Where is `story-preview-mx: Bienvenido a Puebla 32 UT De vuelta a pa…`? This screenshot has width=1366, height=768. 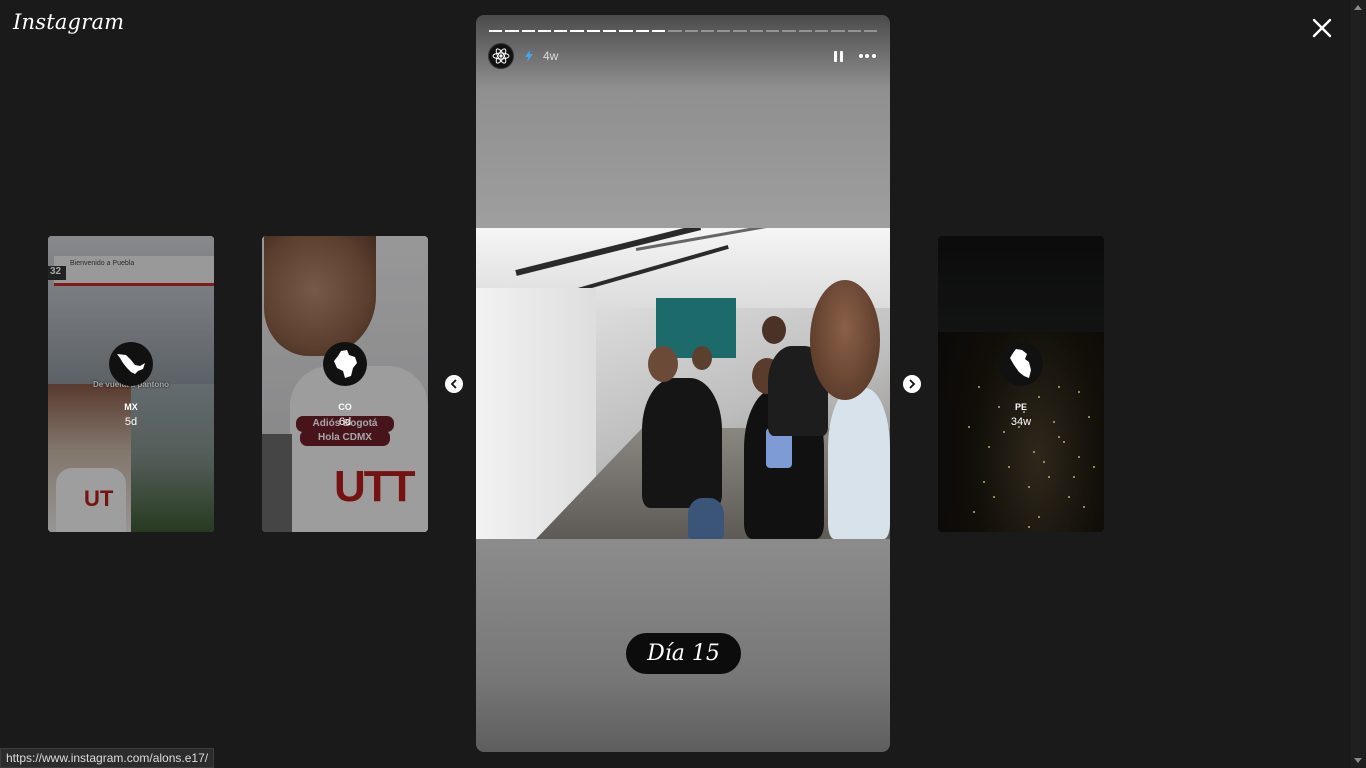 story-preview-mx: Bienvenido a Puebla 32 UT De vuelta a pa… is located at coordinates (131, 384).